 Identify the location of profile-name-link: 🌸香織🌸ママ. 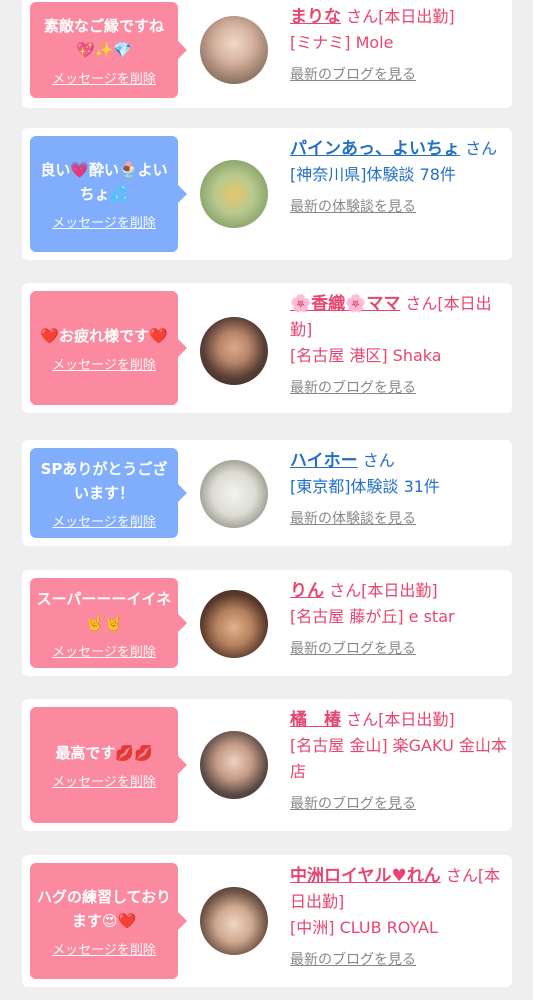
(345, 304).